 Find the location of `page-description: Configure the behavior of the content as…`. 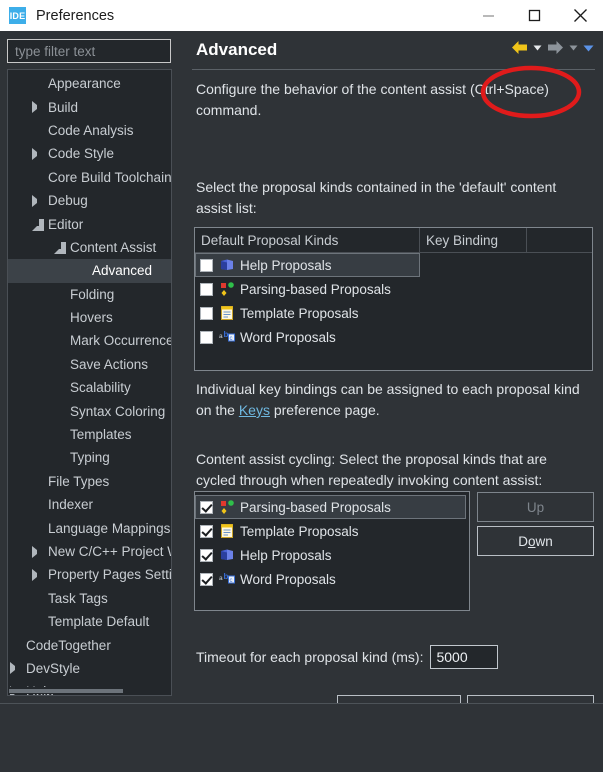

page-description: Configure the behavior of the content as… is located at coordinates (372, 99).